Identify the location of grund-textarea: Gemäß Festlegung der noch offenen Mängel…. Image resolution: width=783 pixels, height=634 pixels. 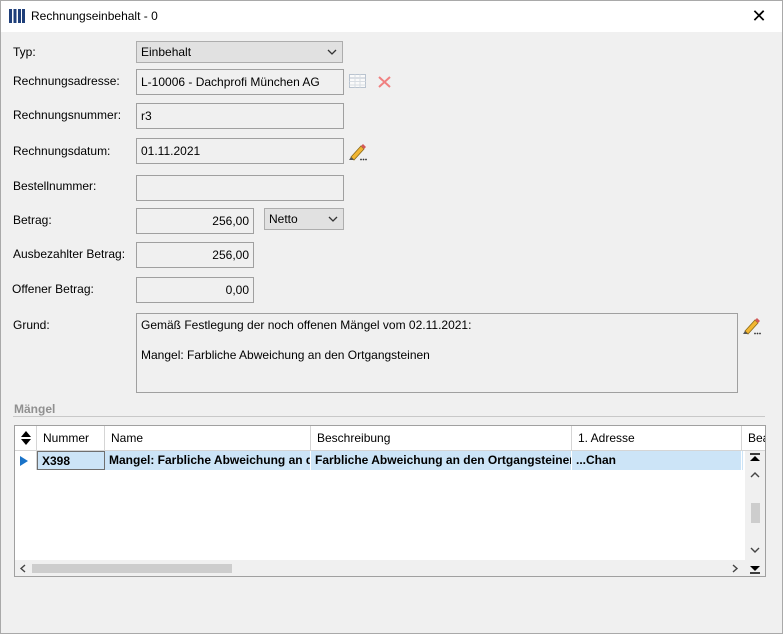
(437, 353).